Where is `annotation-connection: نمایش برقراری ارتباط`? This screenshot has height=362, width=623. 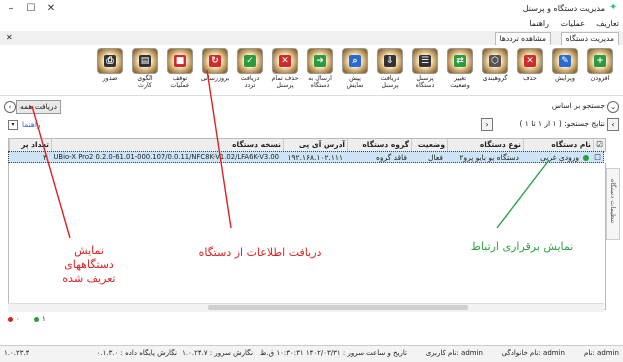 annotation-connection: نمایش برقراری ارتباط is located at coordinates (522, 246).